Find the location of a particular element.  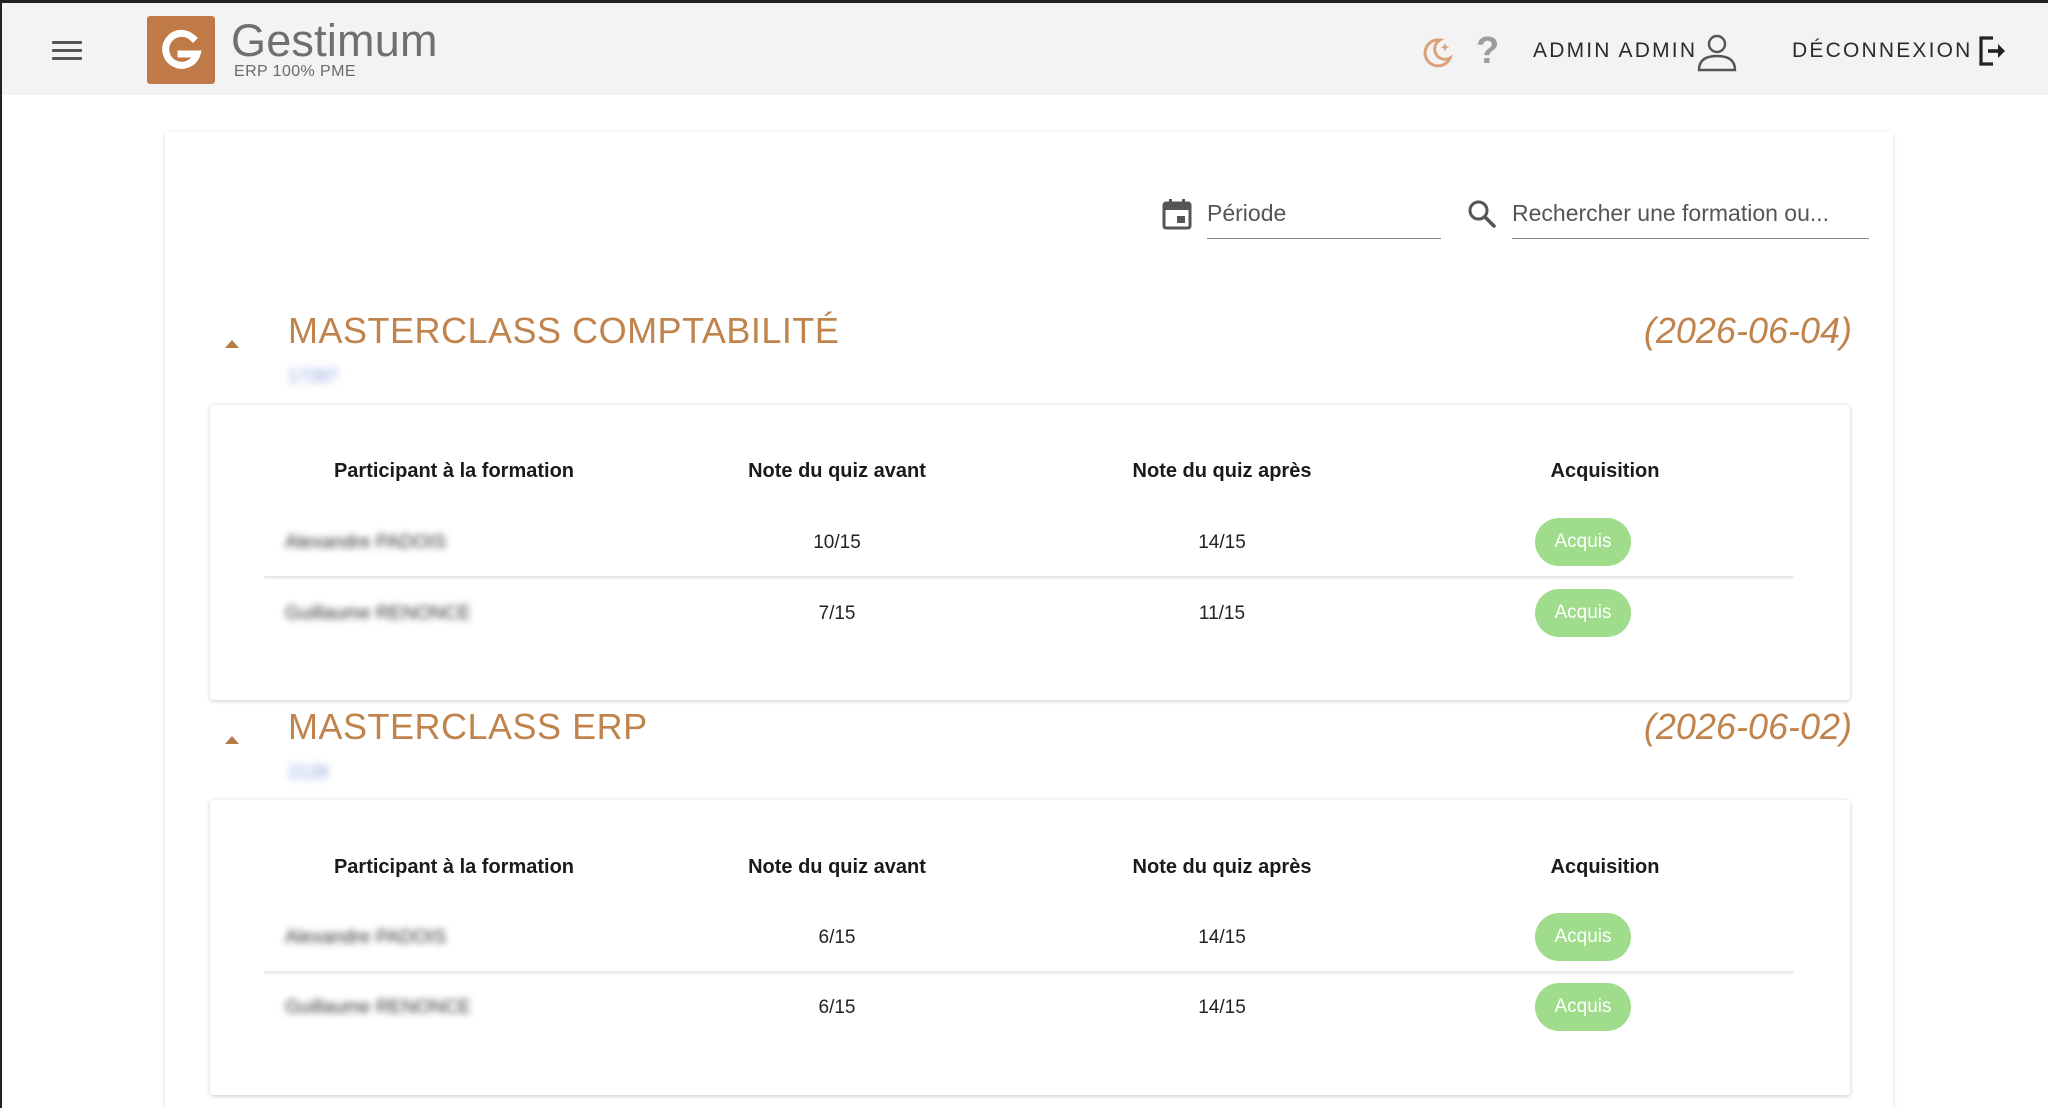

theme-moon-icon is located at coordinates (1438, 52).